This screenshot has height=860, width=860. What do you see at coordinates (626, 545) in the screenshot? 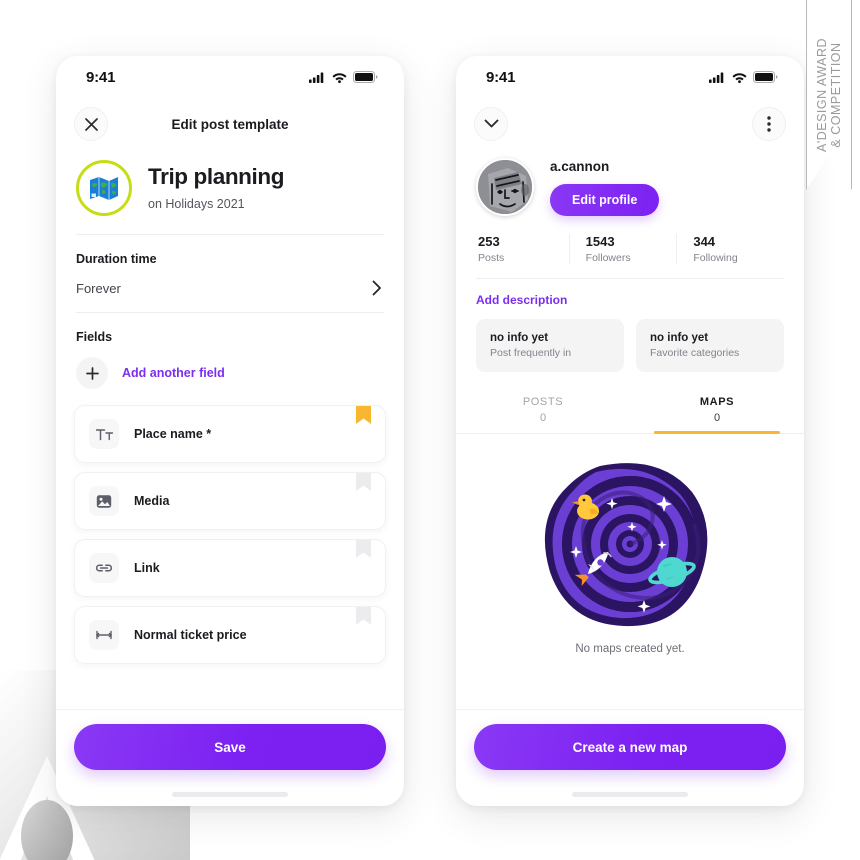
I see `galaxy-spiral-illustration` at bounding box center [626, 545].